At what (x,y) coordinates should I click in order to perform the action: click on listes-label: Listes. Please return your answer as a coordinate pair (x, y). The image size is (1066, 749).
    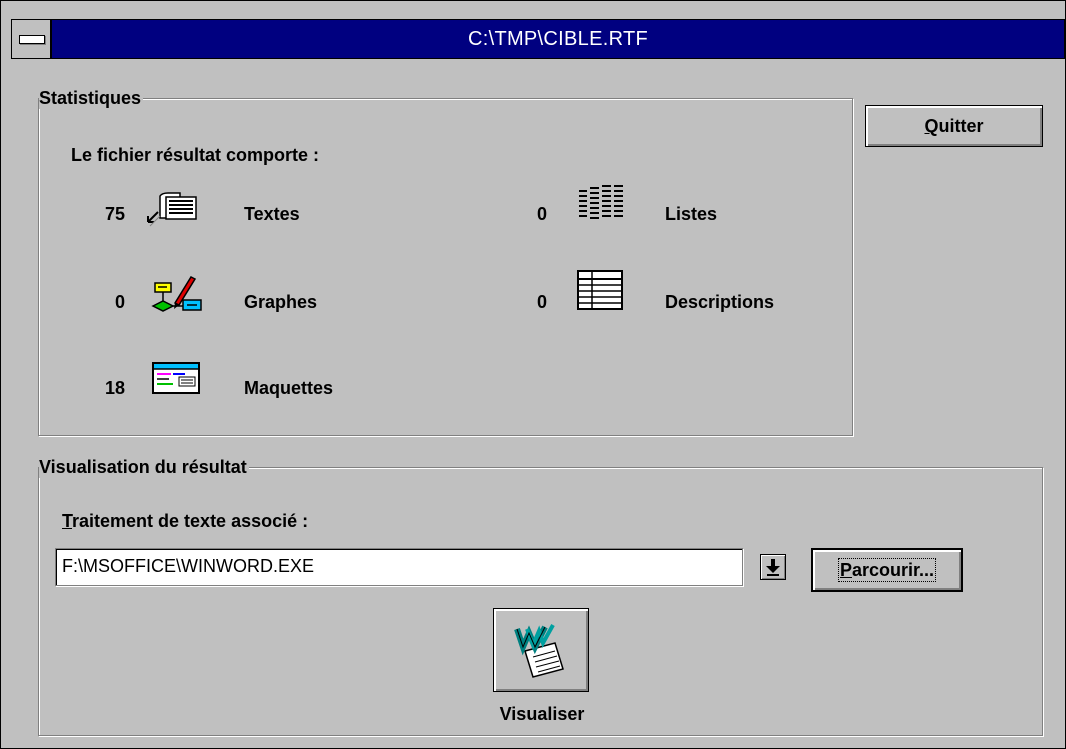
    Looking at the image, I should click on (691, 214).